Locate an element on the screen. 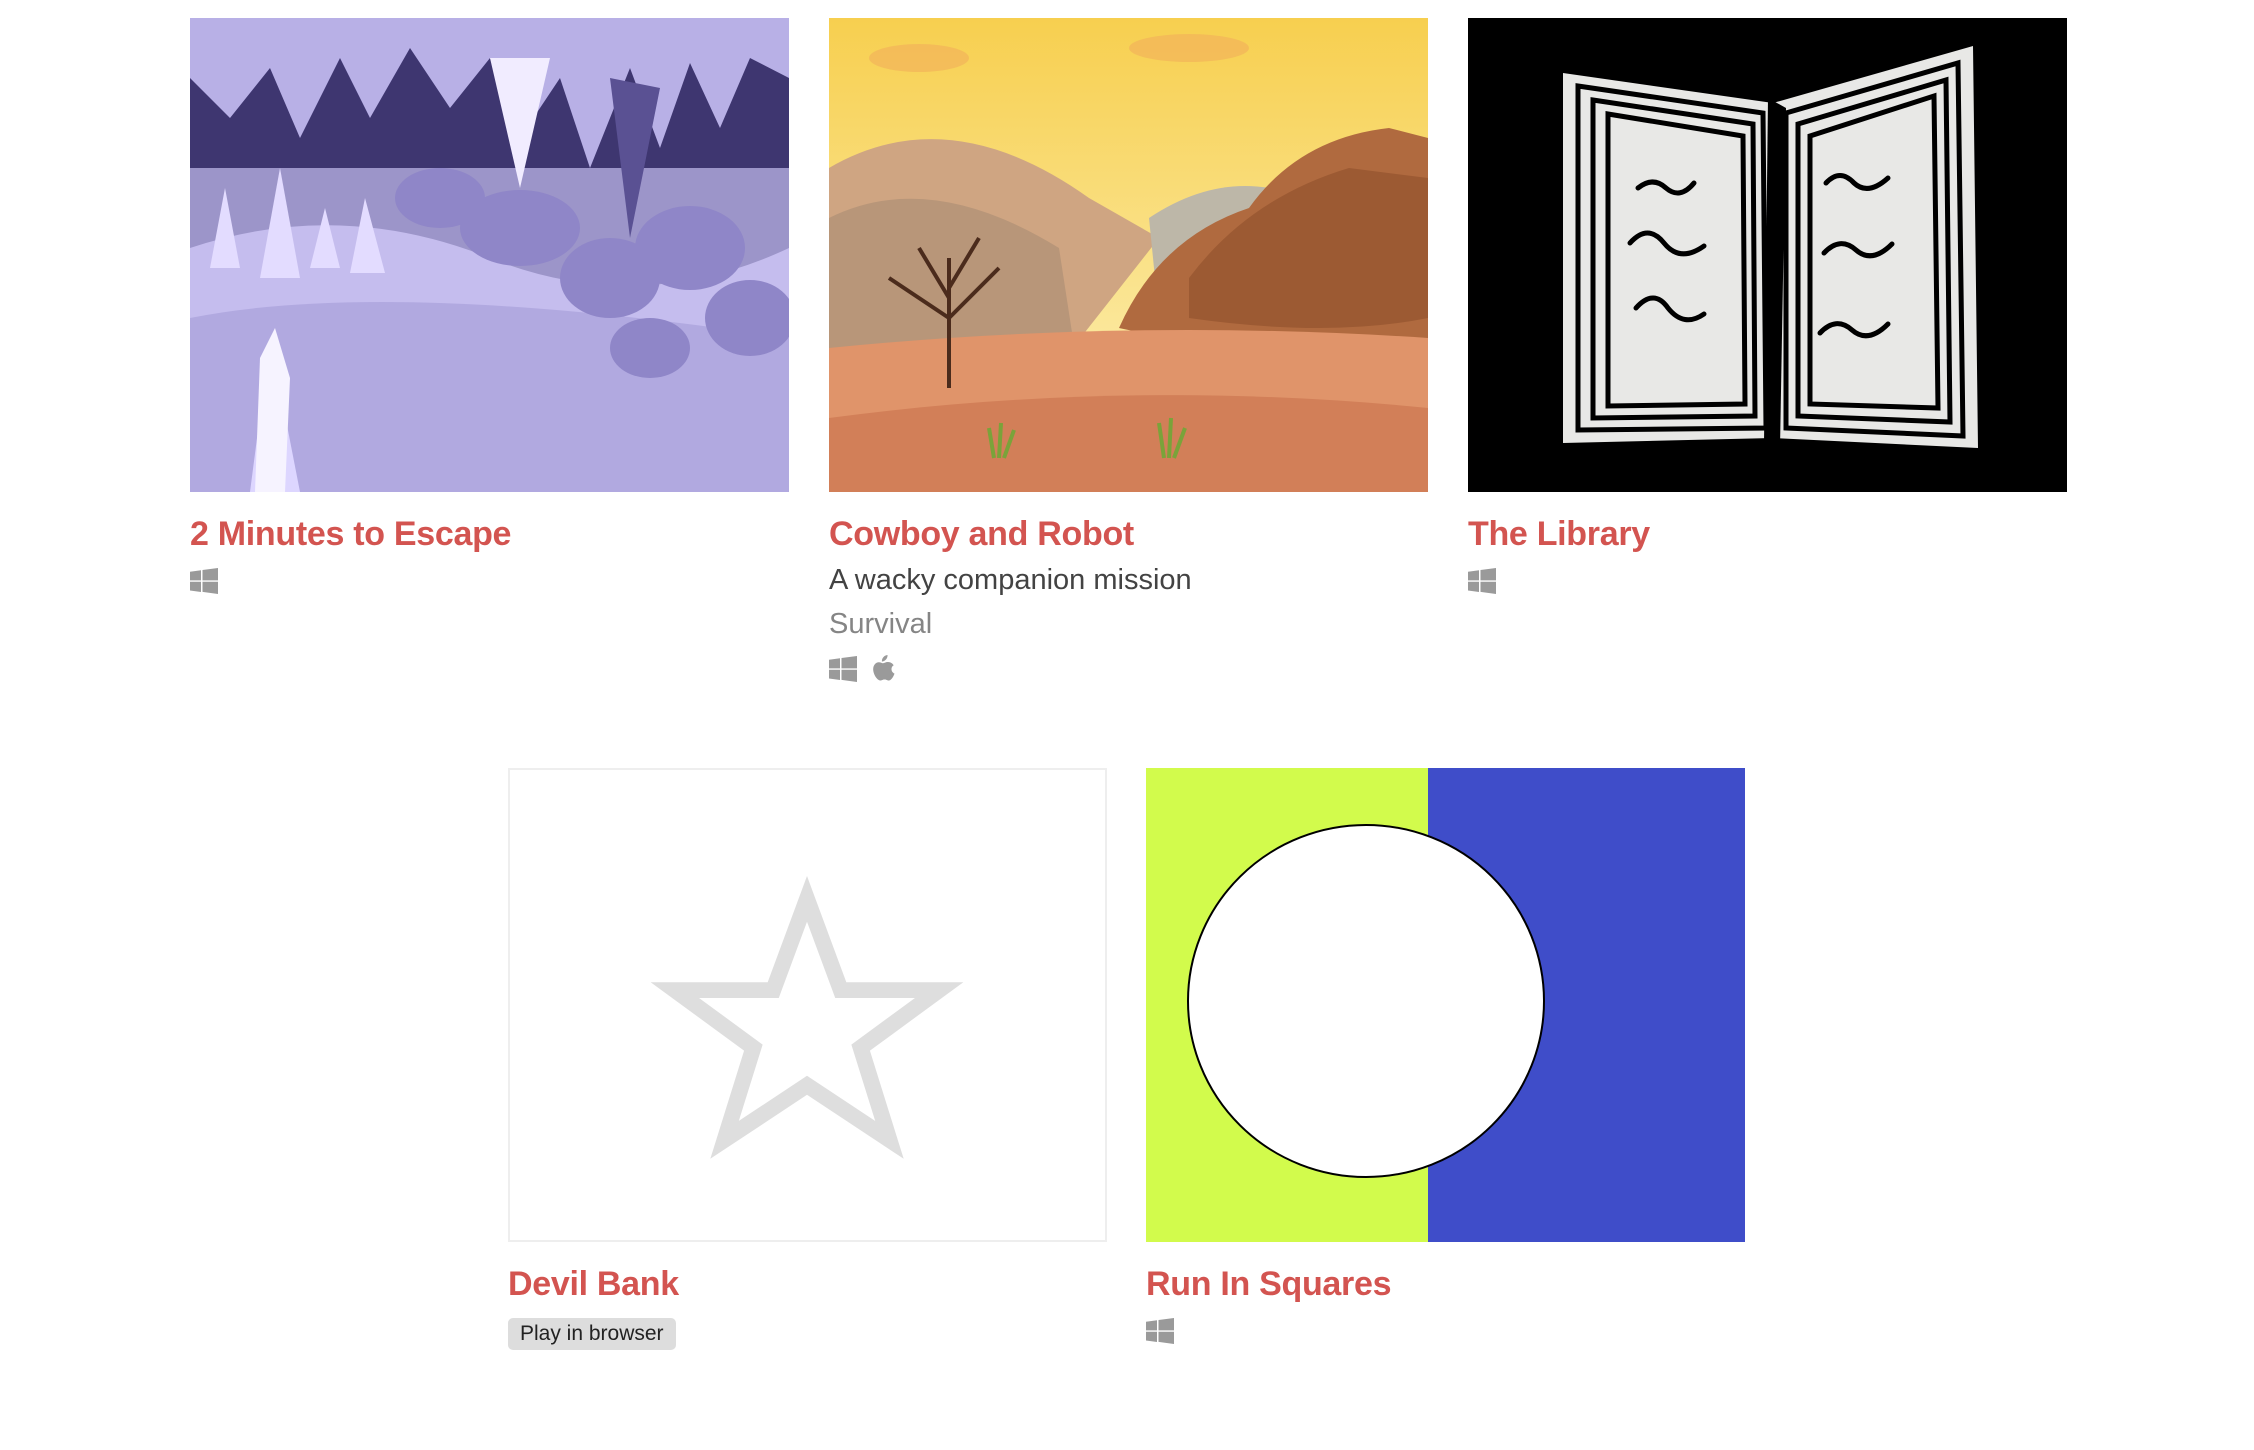 The image size is (2254, 1450). game-cell: Devil Bank Play in browser is located at coordinates (807, 1059).